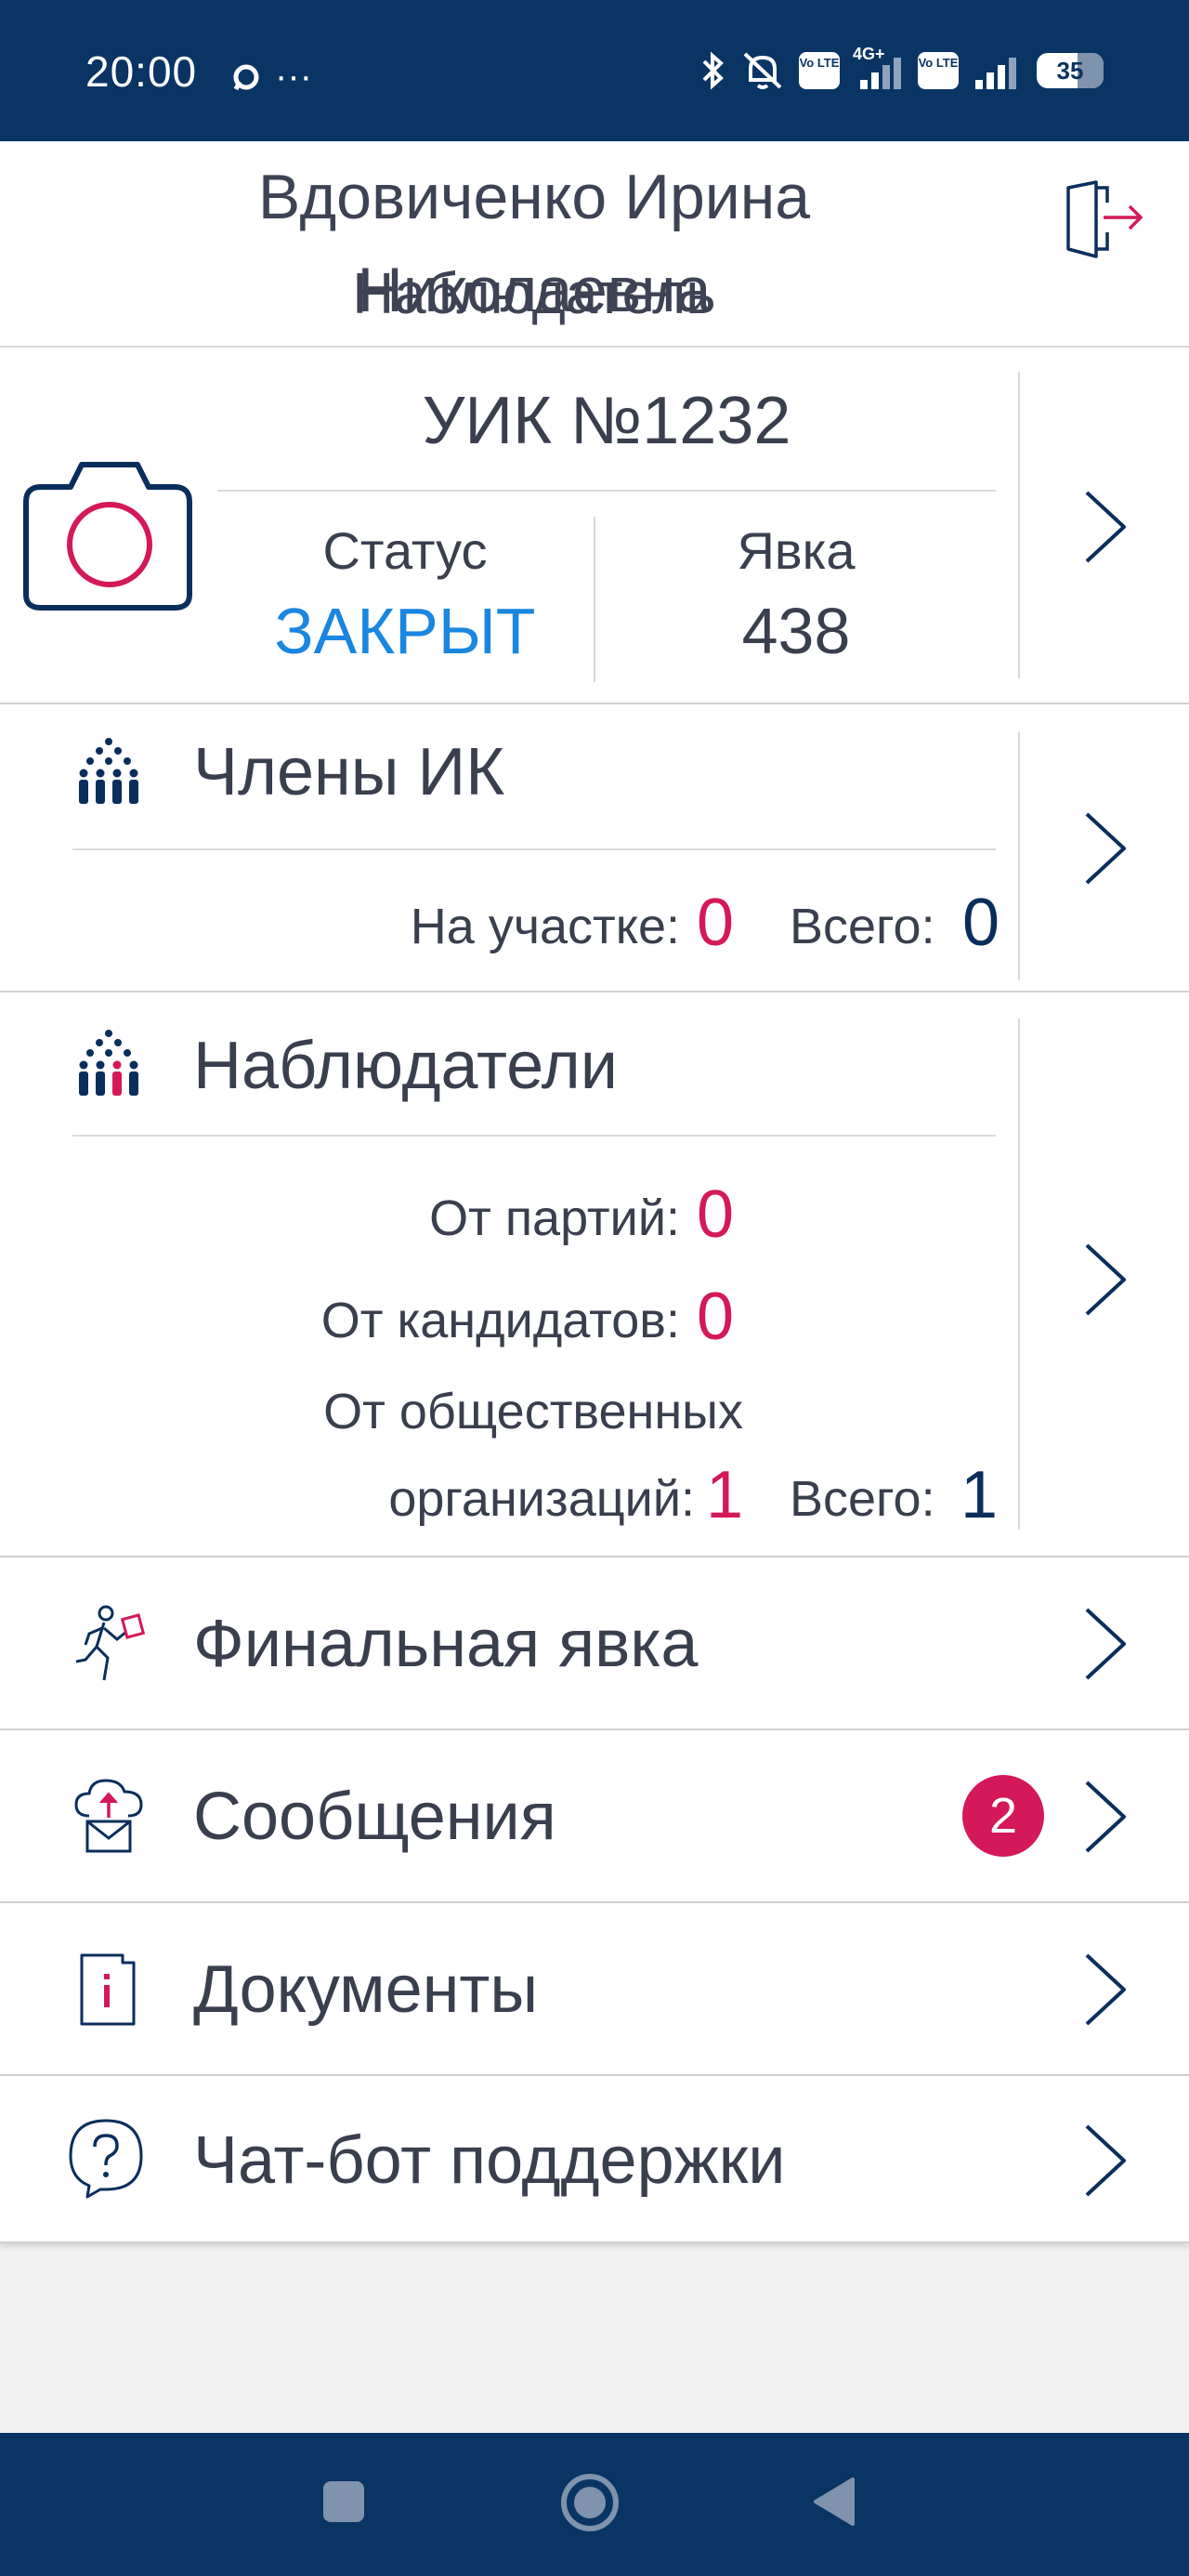 The image size is (1189, 2576). I want to click on ik-total-label: Всего:, so click(862, 926).